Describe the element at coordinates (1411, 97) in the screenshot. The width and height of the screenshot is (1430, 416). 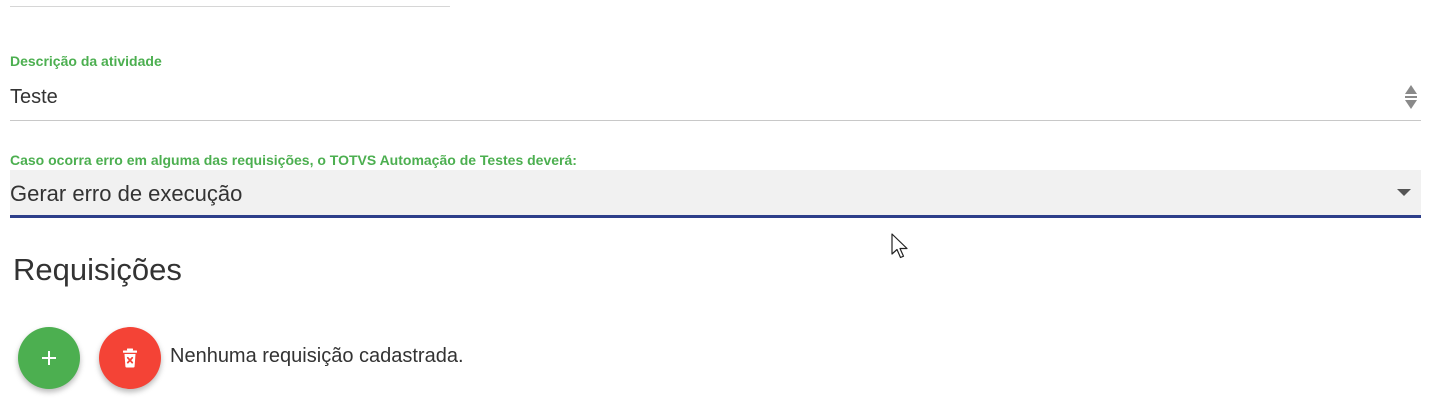
I see `textarea-resize-icon` at that location.